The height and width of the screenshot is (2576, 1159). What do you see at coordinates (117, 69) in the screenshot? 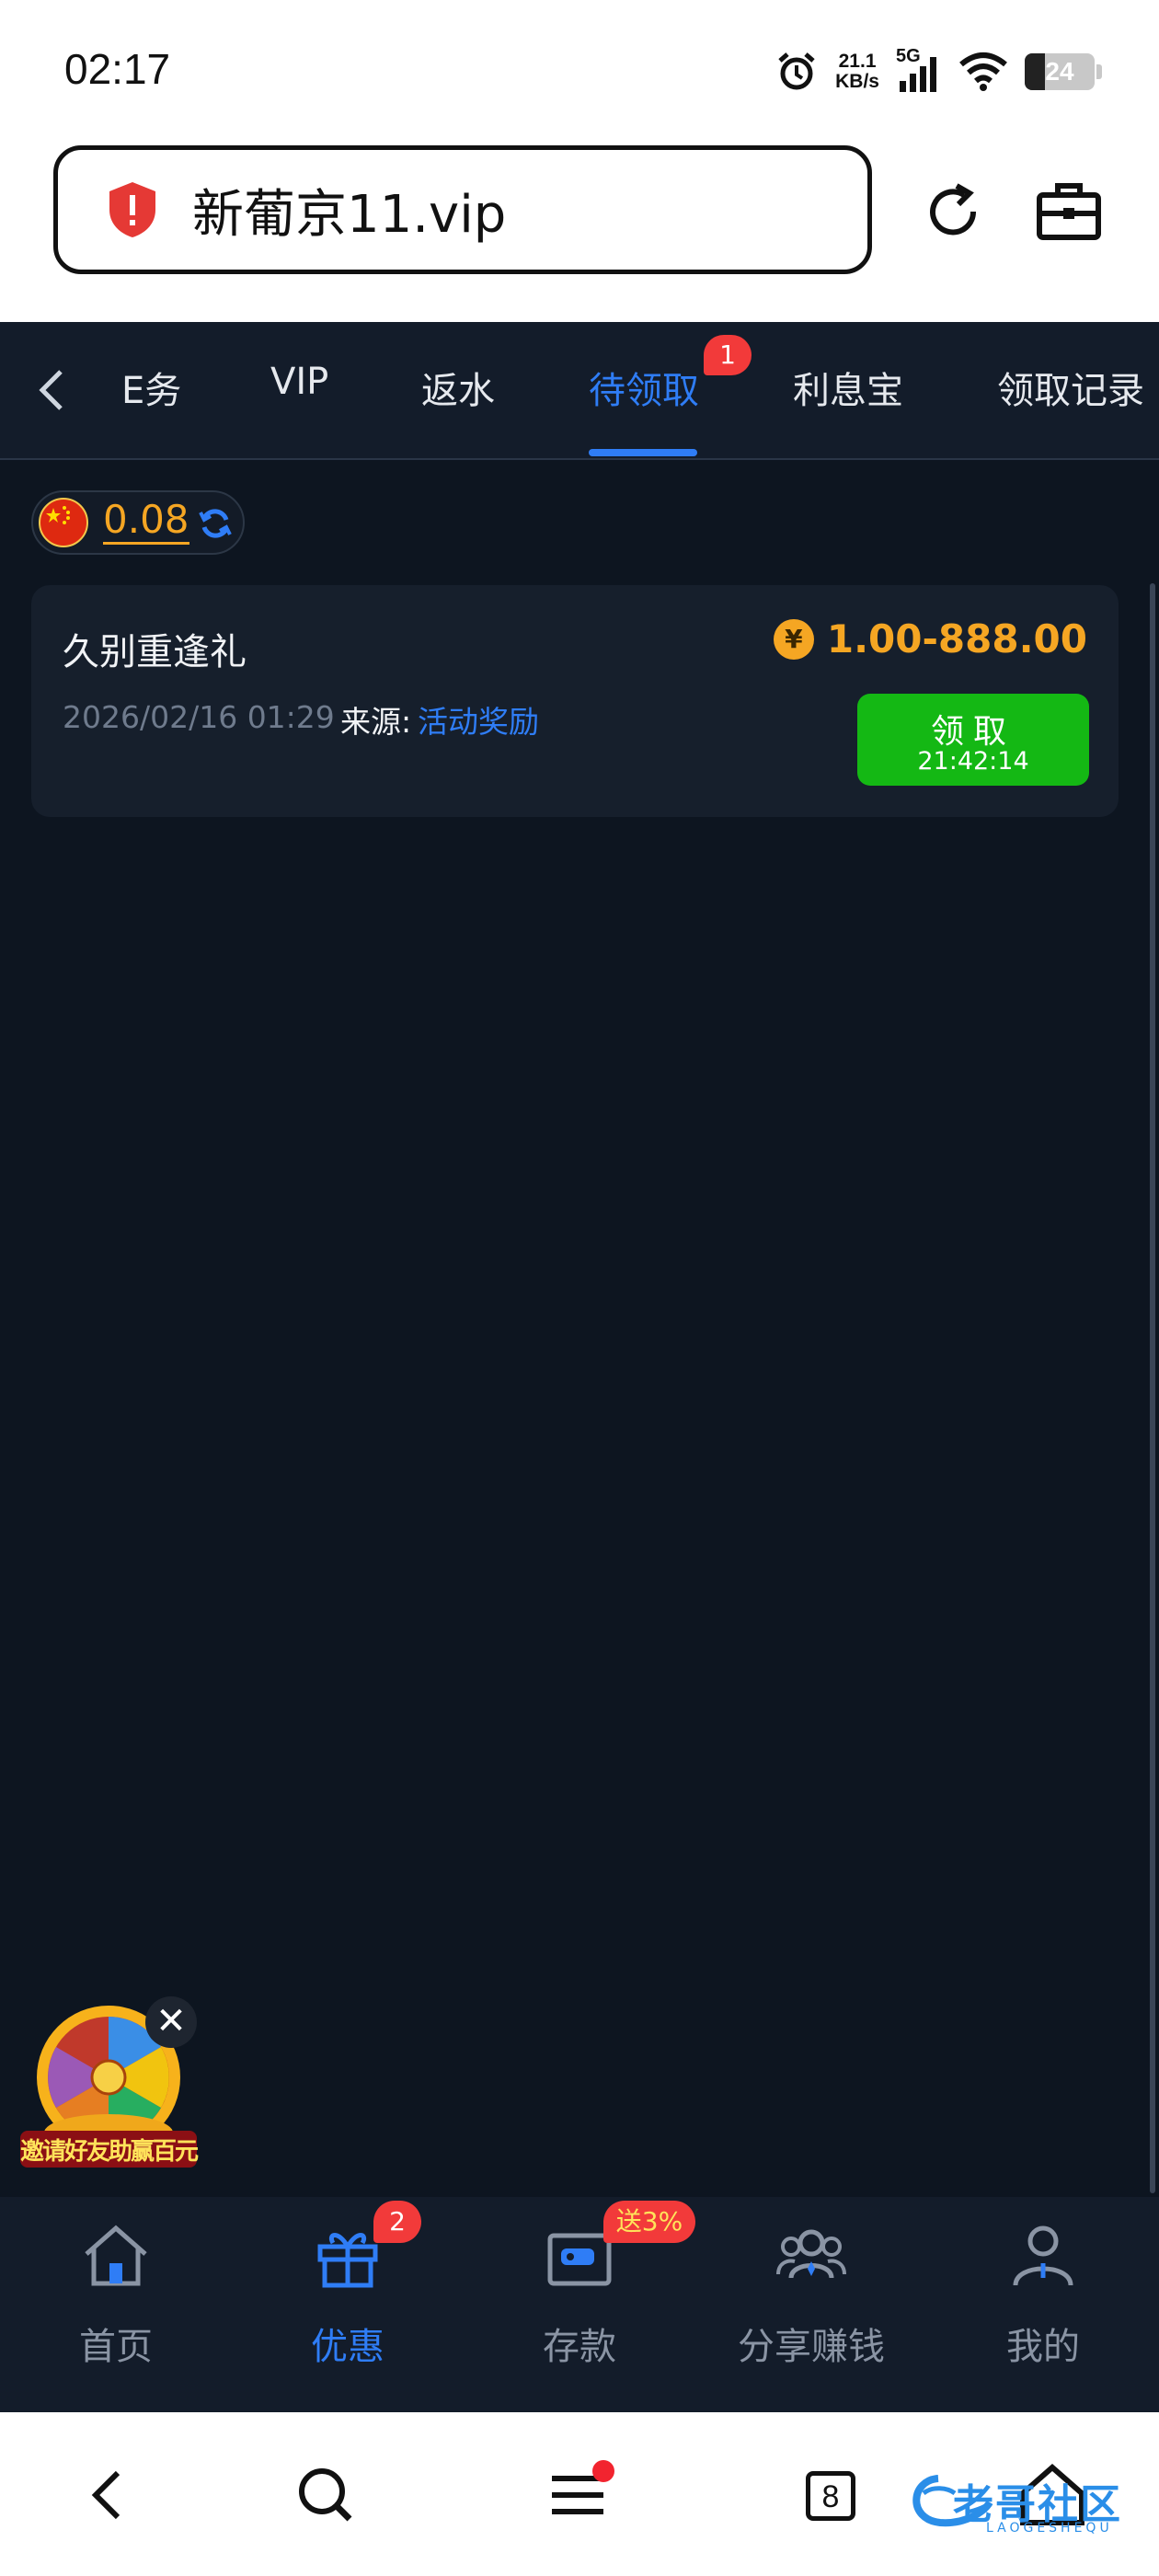
I see `clock: 02:17` at bounding box center [117, 69].